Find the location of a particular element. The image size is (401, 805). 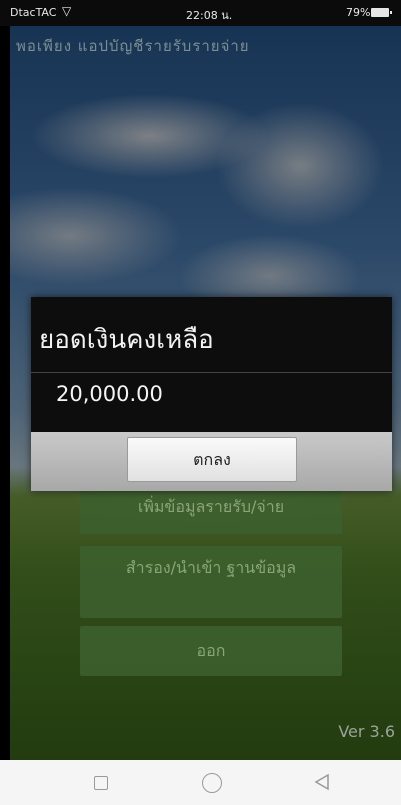

battery-percentage: 79% is located at coordinates (358, 12).